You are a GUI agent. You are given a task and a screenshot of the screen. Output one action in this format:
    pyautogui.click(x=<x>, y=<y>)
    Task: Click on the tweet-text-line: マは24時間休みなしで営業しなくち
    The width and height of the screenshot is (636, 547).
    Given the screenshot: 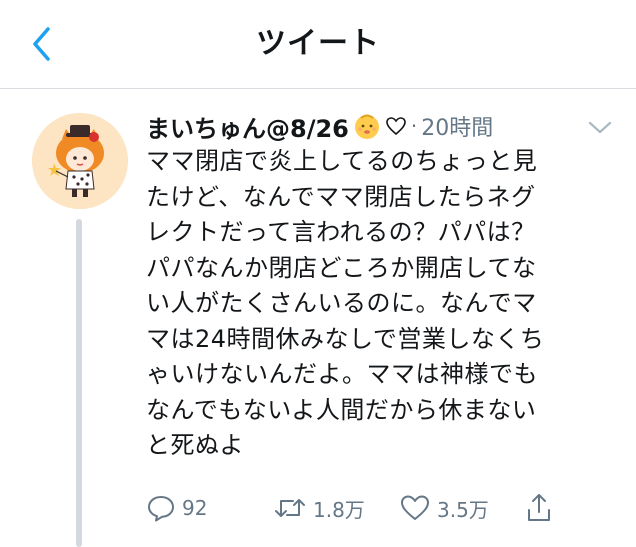 What is the action you would take?
    pyautogui.click(x=345, y=338)
    